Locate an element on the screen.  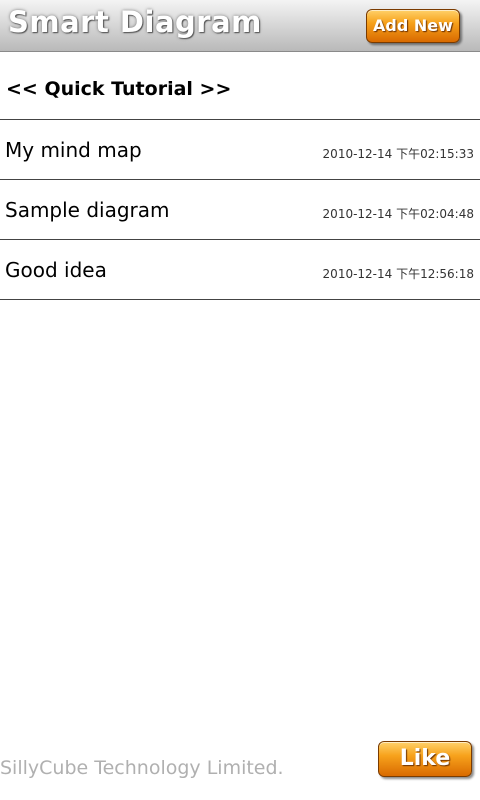
company-footer: SillyCube Technology Limited. is located at coordinates (142, 768).